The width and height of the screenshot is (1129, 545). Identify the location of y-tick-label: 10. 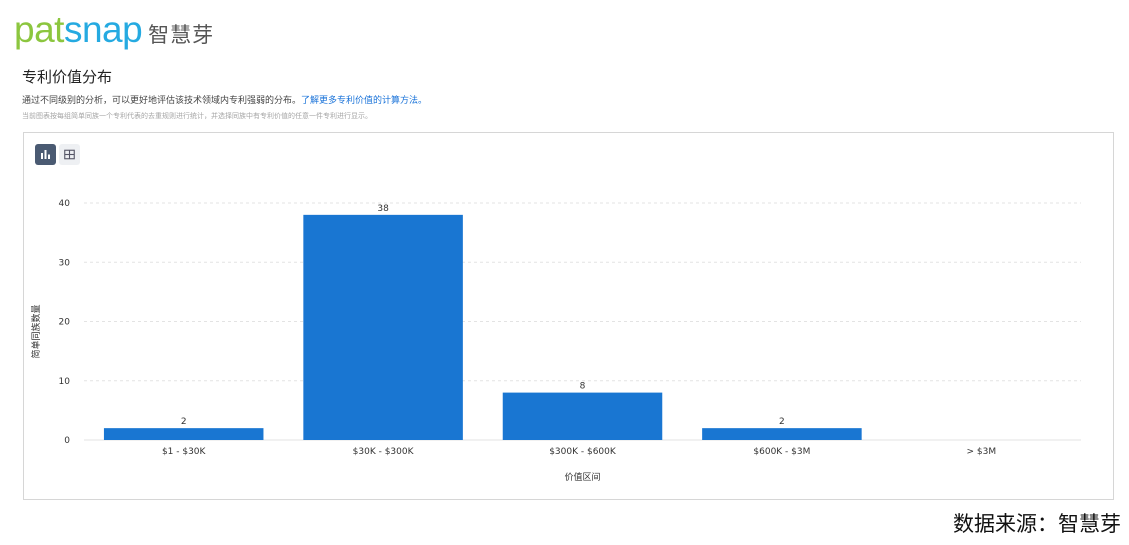
(65, 382).